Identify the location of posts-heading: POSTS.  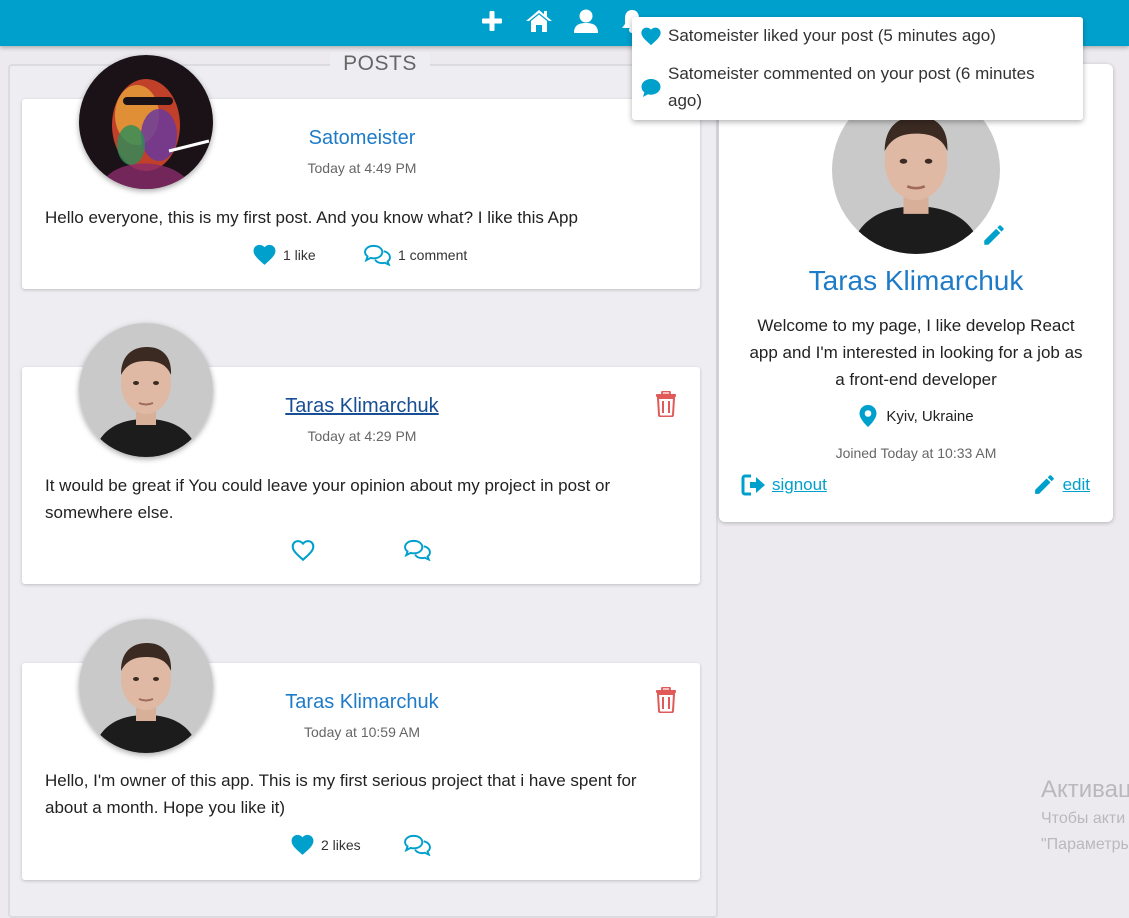
(380, 64).